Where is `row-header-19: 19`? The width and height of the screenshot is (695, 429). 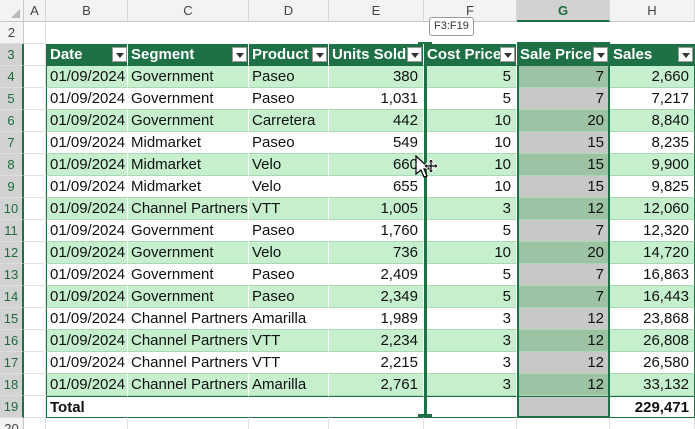
row-header-19: 19 is located at coordinates (12, 407).